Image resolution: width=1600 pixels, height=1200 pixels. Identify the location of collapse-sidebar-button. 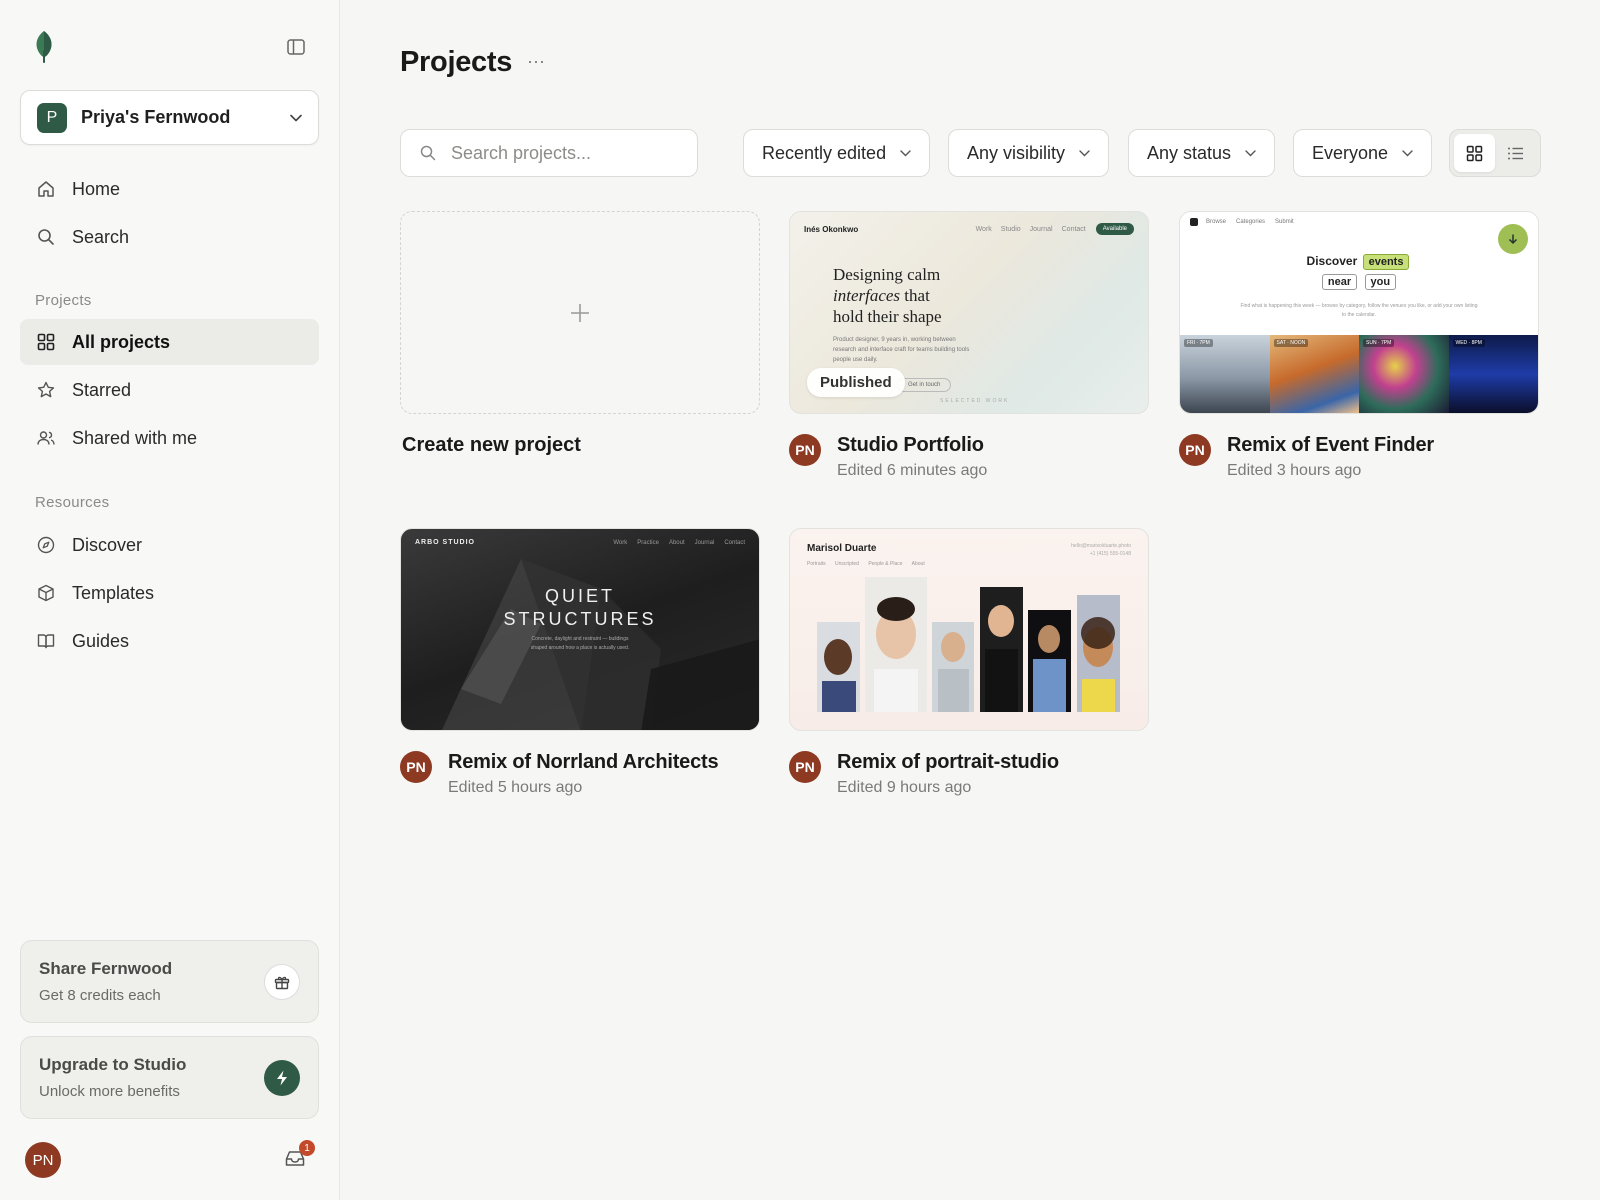
(296, 47).